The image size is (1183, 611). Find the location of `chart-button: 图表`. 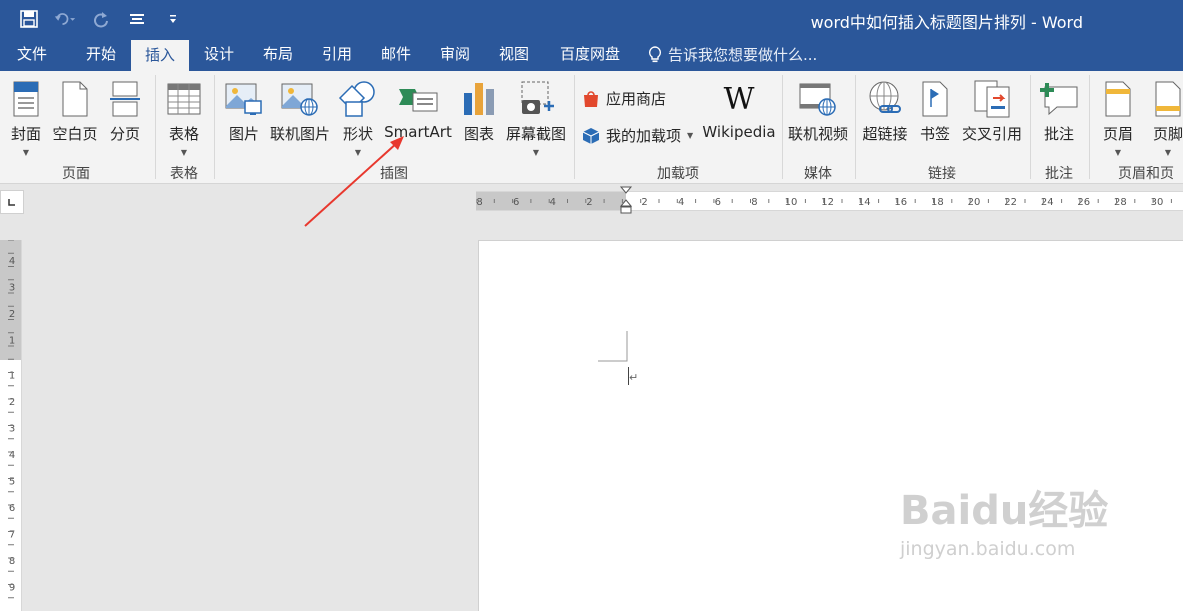

chart-button: 图表 is located at coordinates (479, 110).